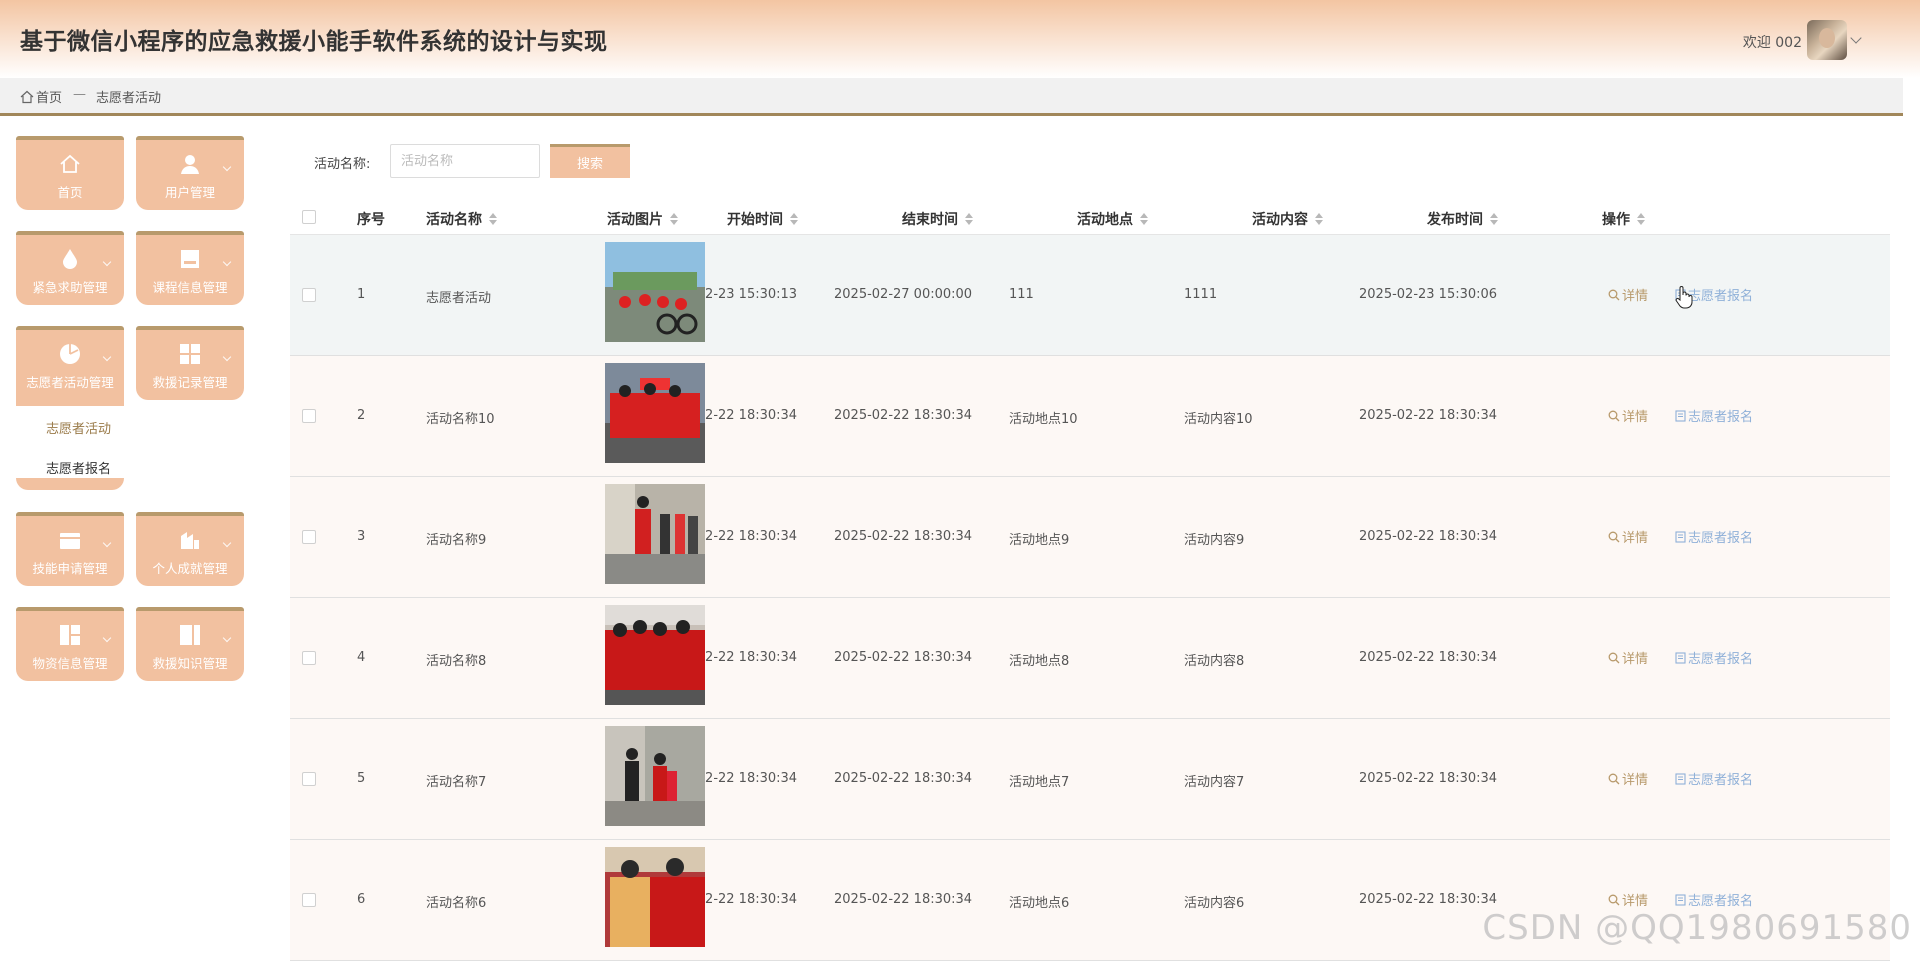 The height and width of the screenshot is (964, 1920). Describe the element at coordinates (456, 782) in the screenshot. I see `cell-name: 活动名称7` at that location.